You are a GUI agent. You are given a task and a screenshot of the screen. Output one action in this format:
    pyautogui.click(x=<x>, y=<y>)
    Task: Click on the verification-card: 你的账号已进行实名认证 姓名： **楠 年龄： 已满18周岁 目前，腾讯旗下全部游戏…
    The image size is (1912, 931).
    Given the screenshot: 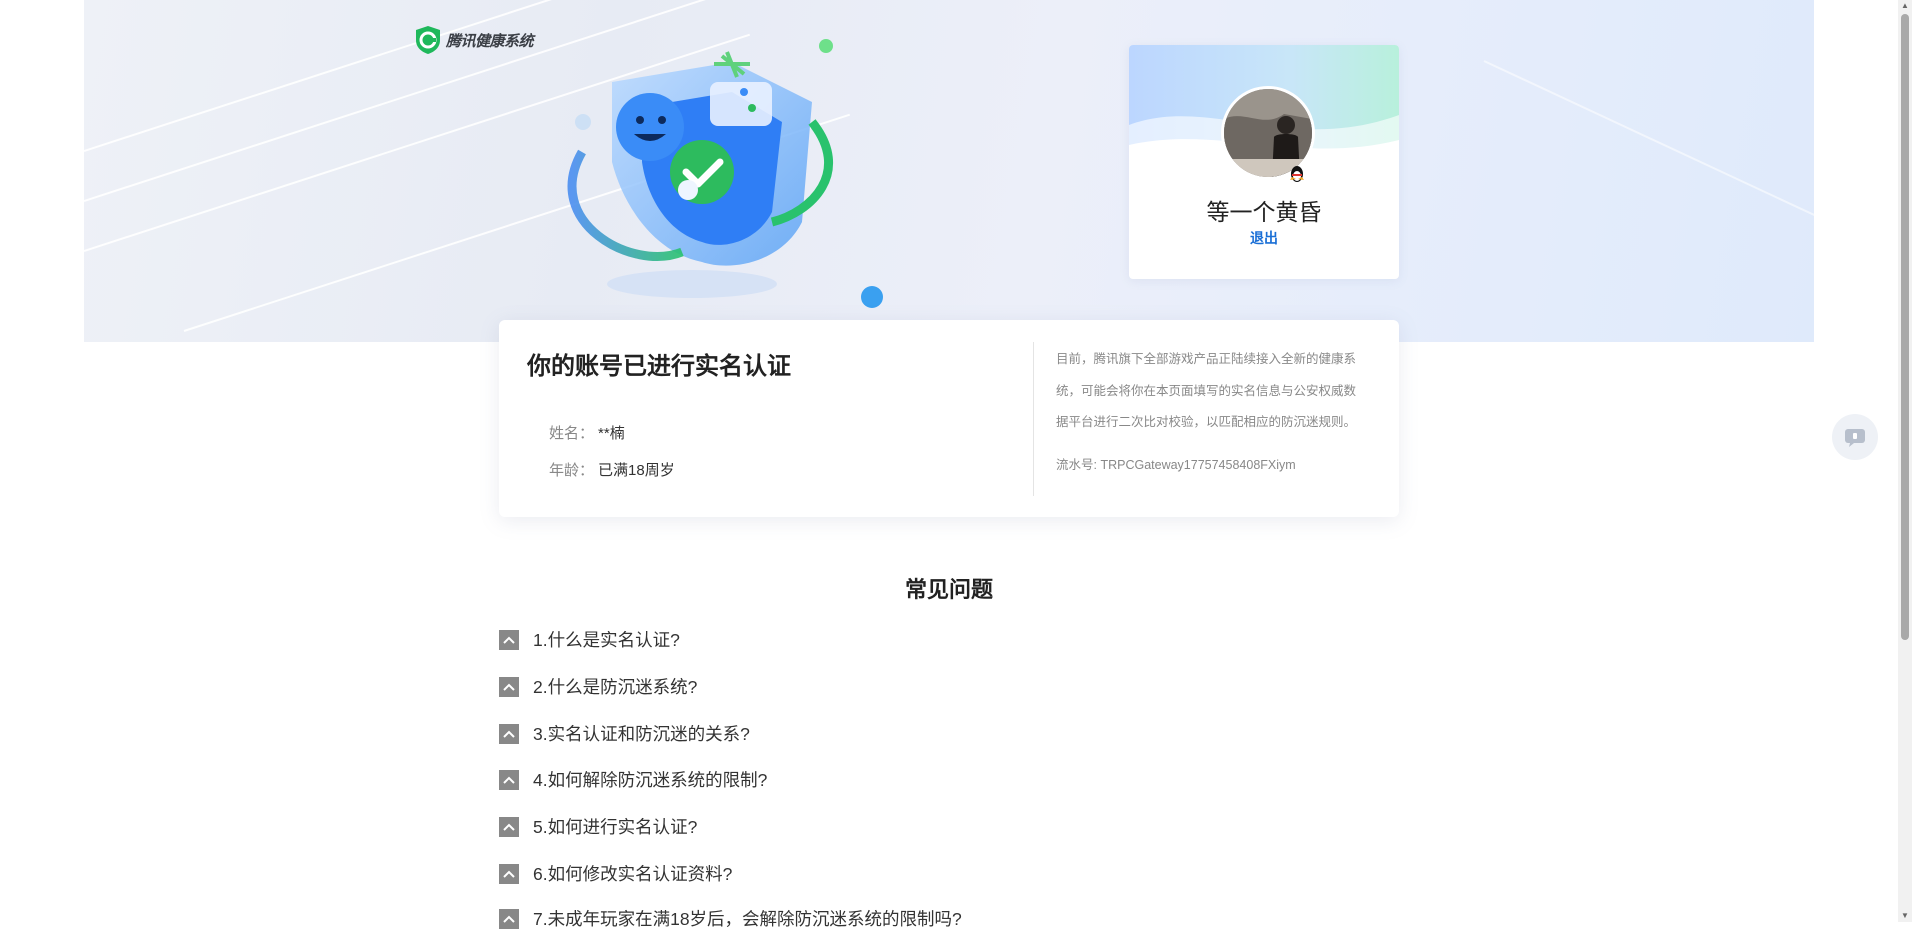 What is the action you would take?
    pyautogui.click(x=949, y=418)
    